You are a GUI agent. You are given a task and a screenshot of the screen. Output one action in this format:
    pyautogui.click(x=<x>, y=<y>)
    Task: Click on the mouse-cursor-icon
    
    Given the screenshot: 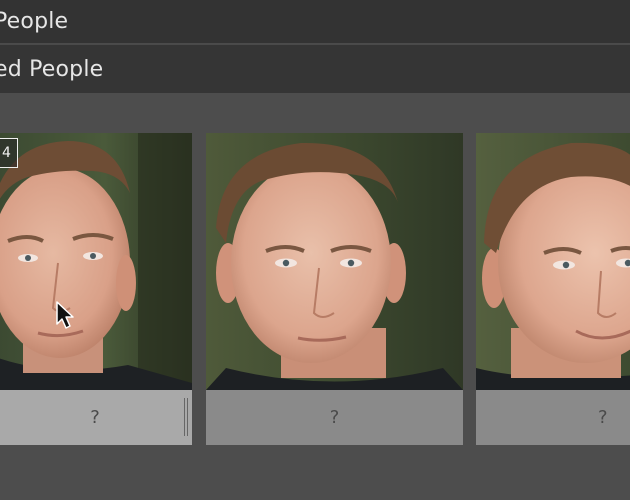 What is the action you would take?
    pyautogui.click(x=66, y=315)
    